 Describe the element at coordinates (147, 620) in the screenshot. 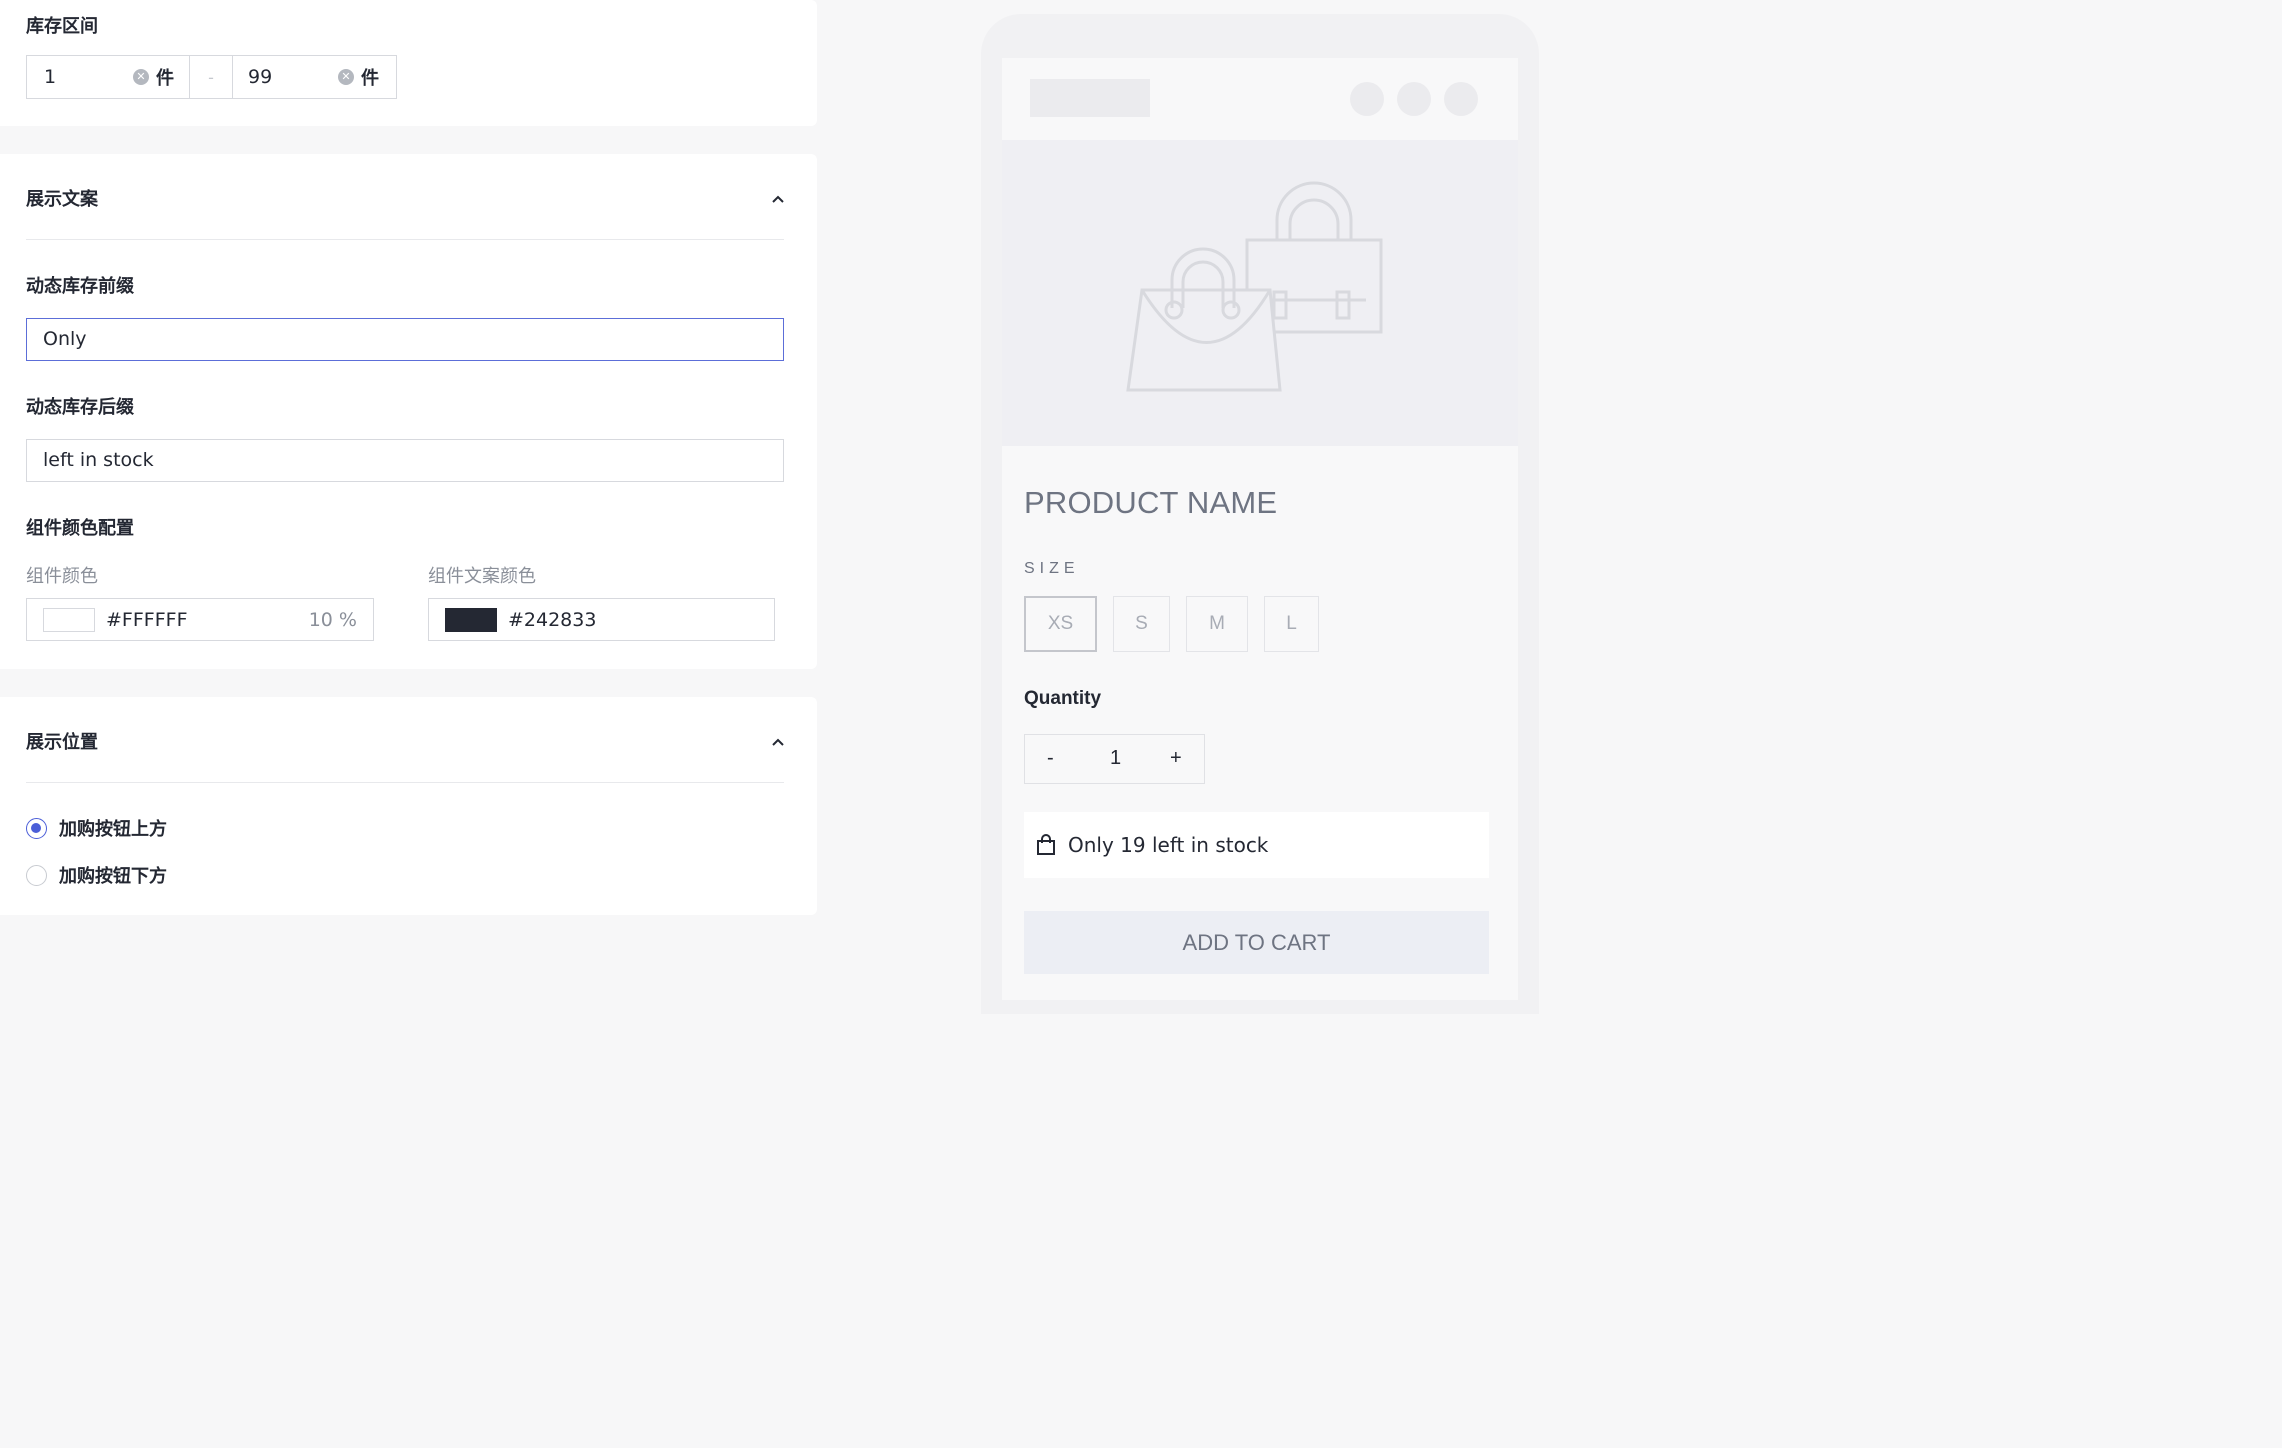

I see `component-color-hex: #FFFFFF` at that location.